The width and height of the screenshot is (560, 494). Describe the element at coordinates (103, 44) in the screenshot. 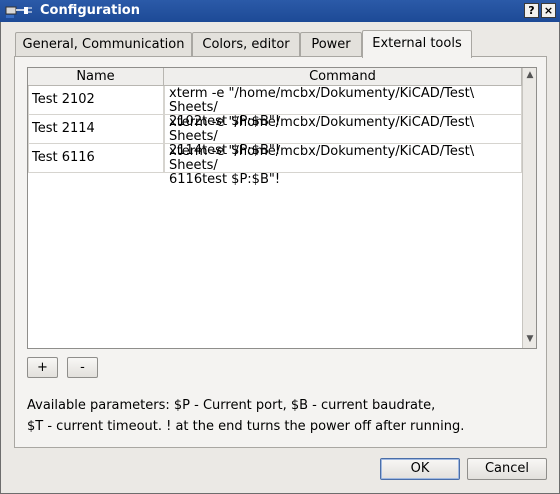

I see `tab-general-communication: General, Communication` at that location.